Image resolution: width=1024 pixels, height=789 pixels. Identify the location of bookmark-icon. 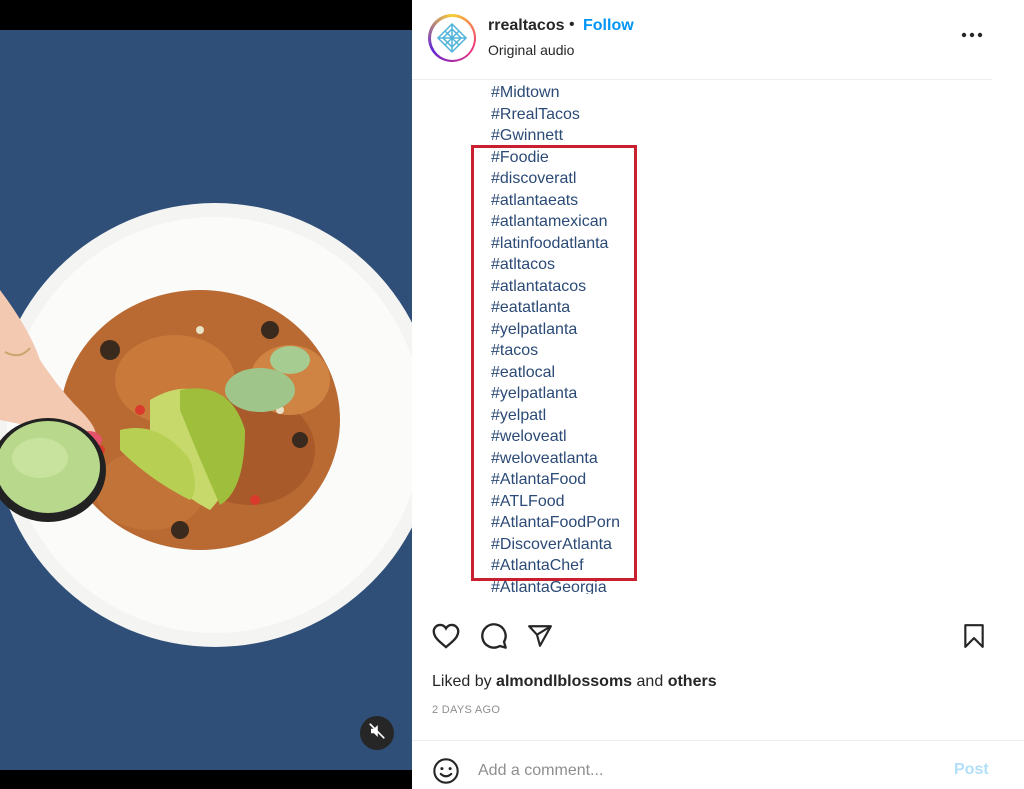
(974, 638).